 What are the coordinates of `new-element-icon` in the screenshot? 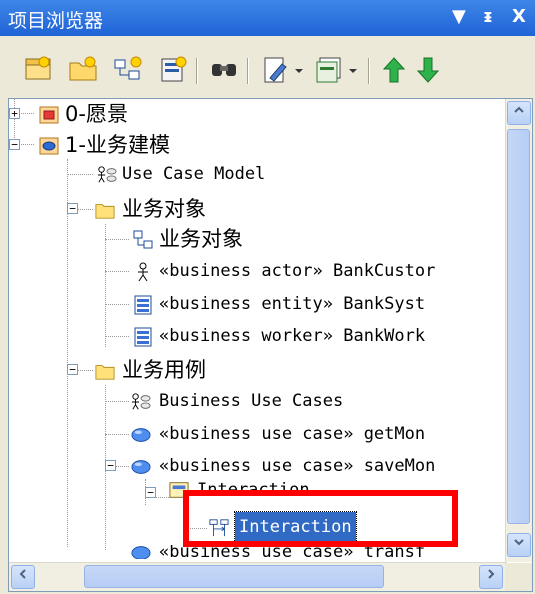 It's located at (174, 69).